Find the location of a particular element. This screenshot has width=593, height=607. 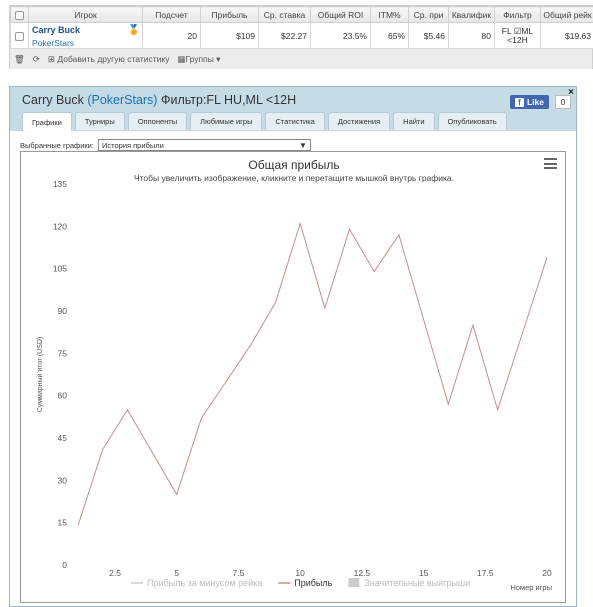

y-tick-label: 135 is located at coordinates (60, 184).